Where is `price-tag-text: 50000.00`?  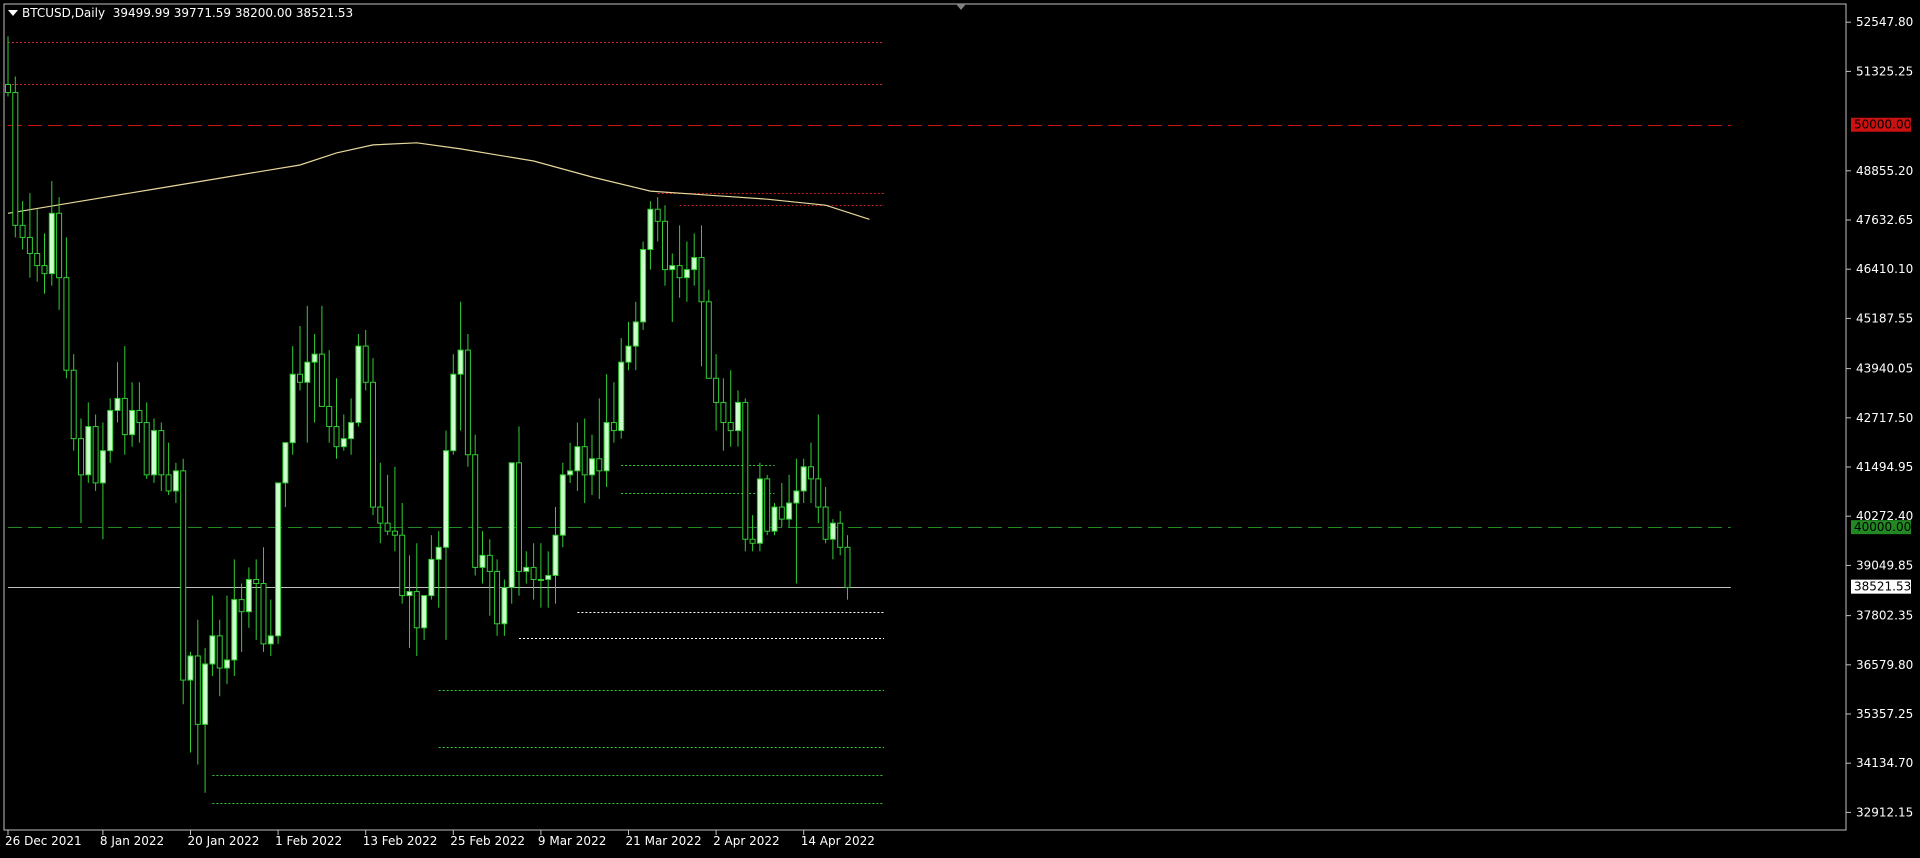
price-tag-text: 50000.00 is located at coordinates (1882, 125).